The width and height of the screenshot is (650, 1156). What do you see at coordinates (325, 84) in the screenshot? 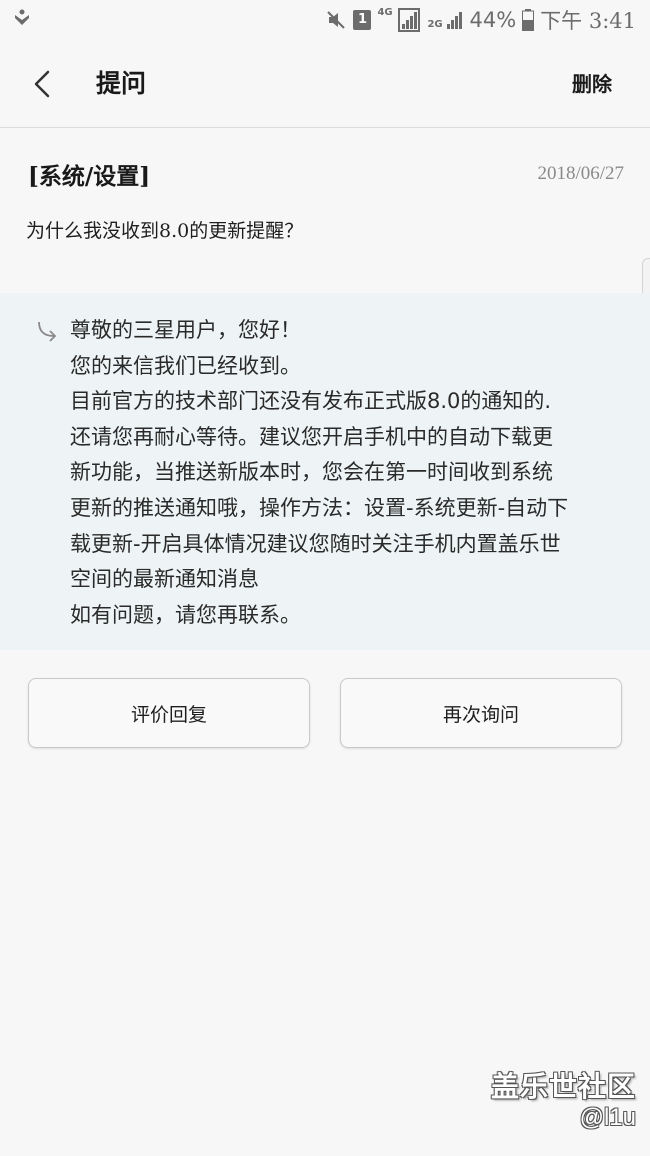
I see `app-bar: 提问 删除` at bounding box center [325, 84].